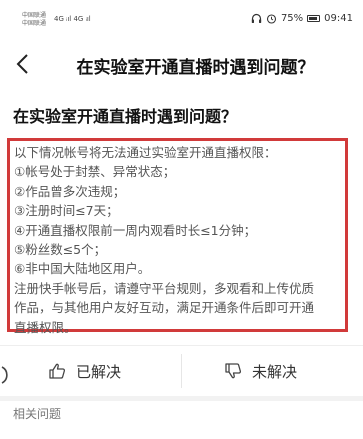 The width and height of the screenshot is (363, 439). I want to click on content-line: ④开通直播权限前一周内观看时长≤1分钟；, so click(135, 230).